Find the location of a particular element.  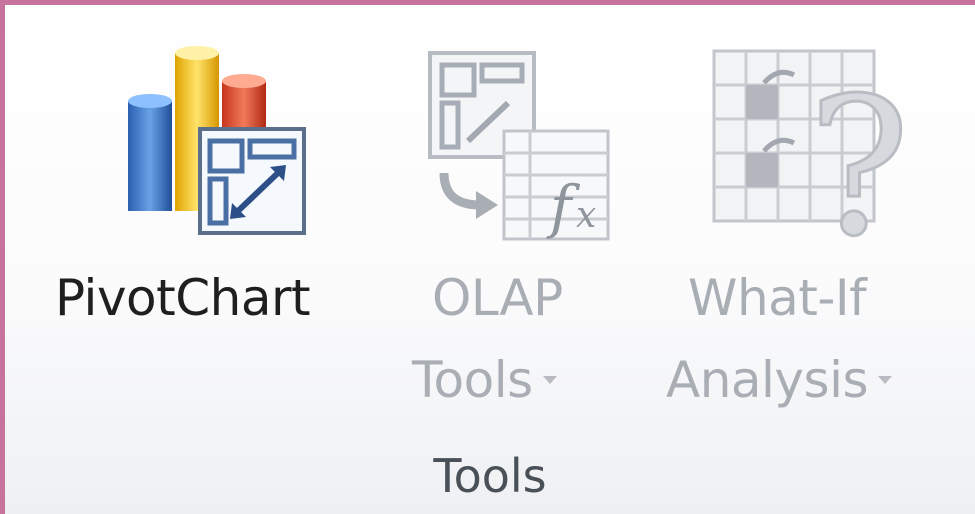

what-if-analysis-icon: ? is located at coordinates (810, 147).